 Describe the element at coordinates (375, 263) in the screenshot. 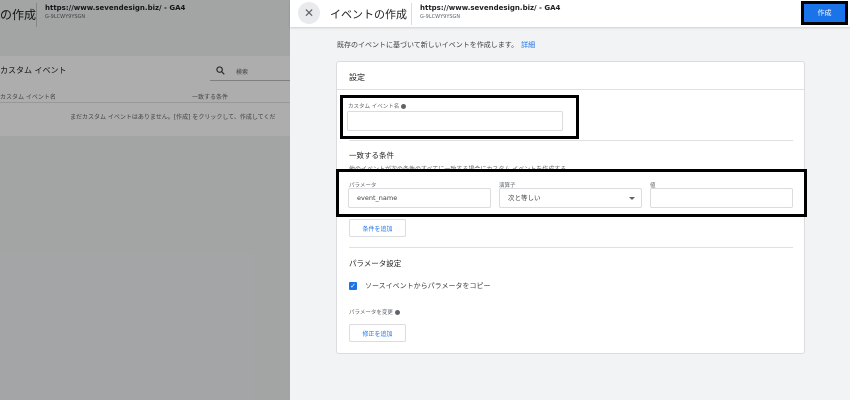

I see `parameter-settings-title: パラメータ設定` at that location.